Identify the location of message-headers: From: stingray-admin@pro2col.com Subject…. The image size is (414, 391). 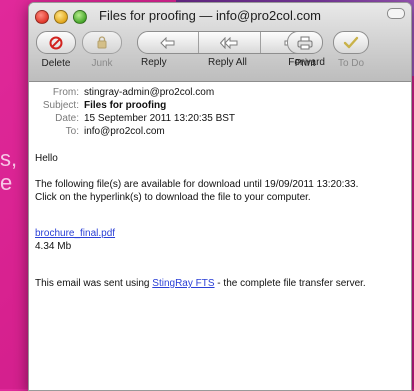
(220, 110).